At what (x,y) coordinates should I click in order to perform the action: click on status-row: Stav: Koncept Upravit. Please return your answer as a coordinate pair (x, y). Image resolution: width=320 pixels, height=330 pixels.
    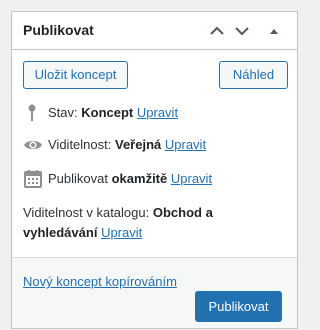
    Looking at the image, I should click on (153, 113).